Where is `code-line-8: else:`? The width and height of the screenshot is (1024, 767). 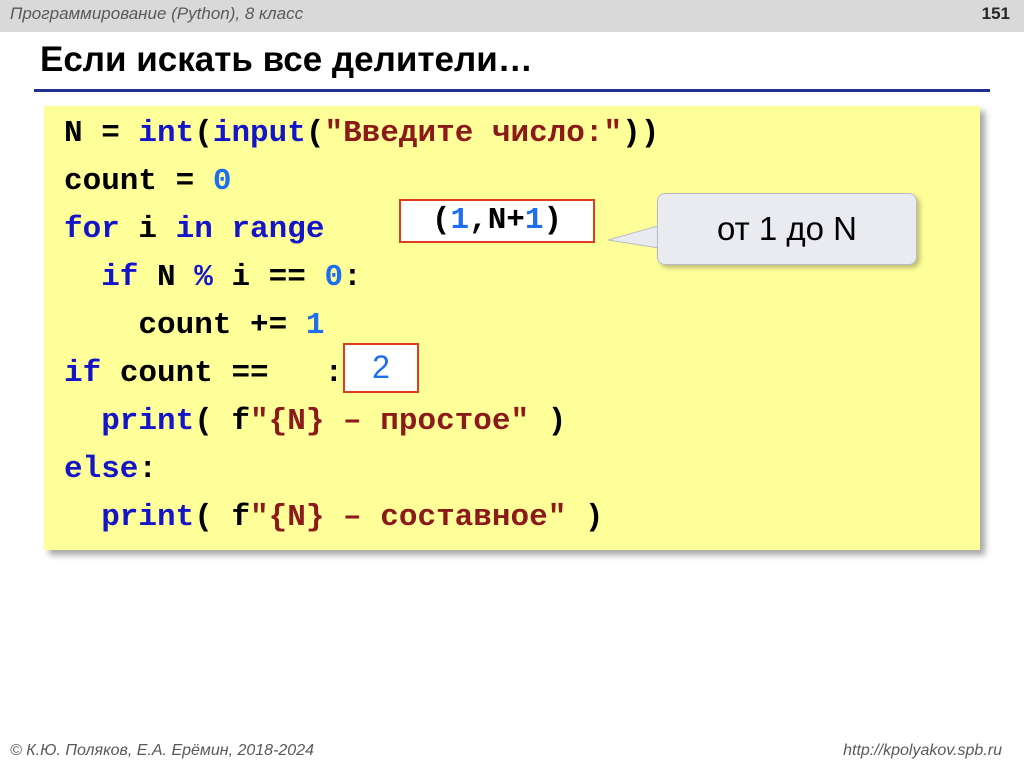 code-line-8: else: is located at coordinates (110, 470).